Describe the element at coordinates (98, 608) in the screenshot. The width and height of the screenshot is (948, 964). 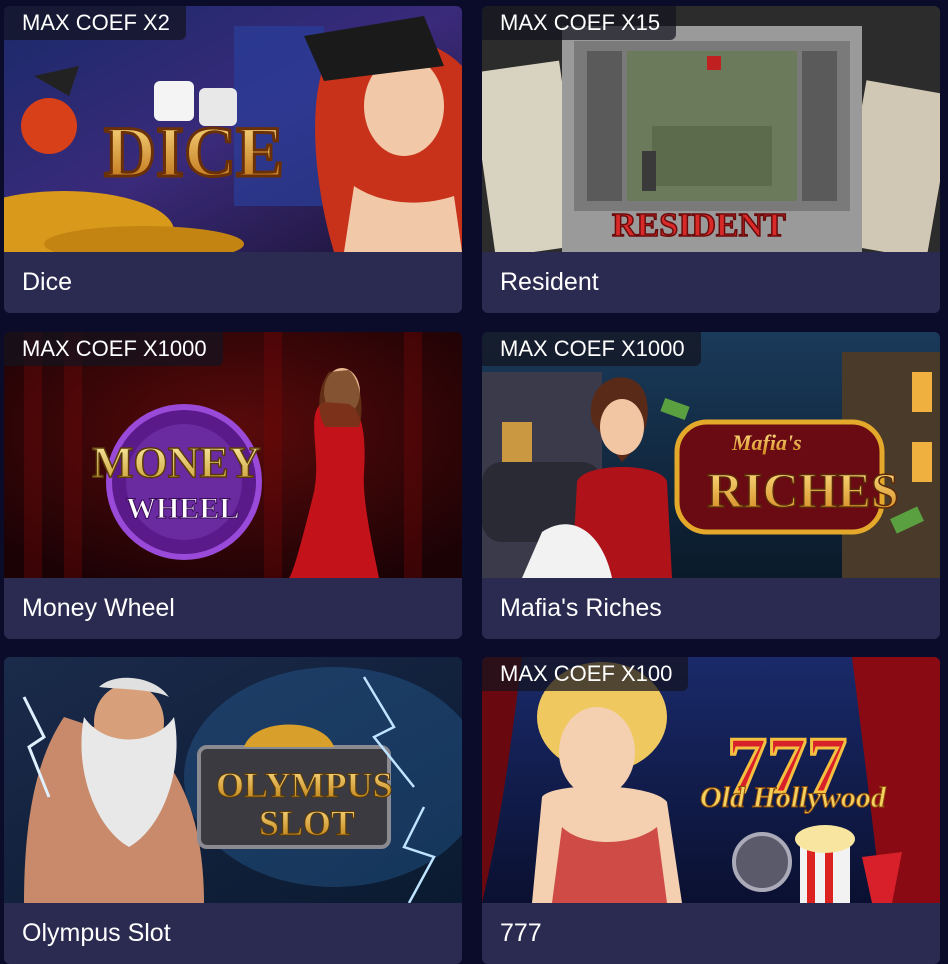
I see `game-title: Money Wheel` at that location.